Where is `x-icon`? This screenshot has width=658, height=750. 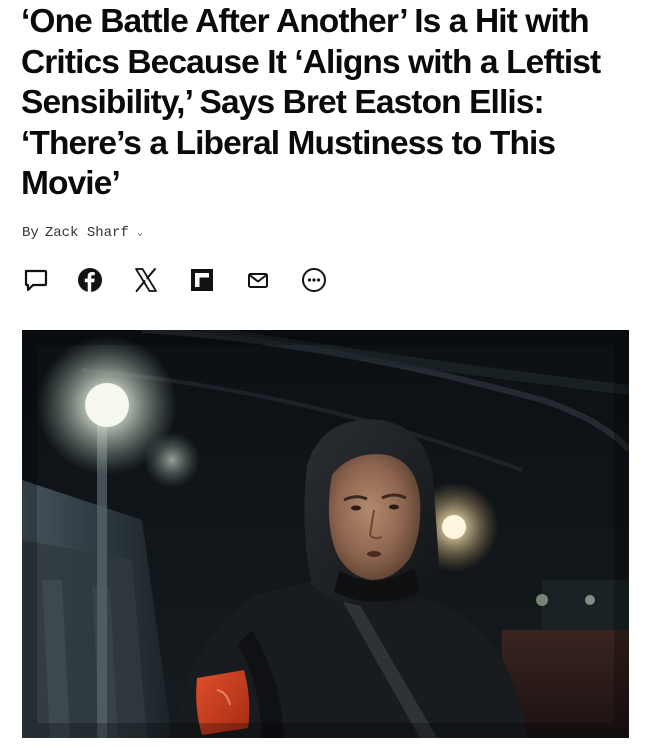
x-icon is located at coordinates (146, 280).